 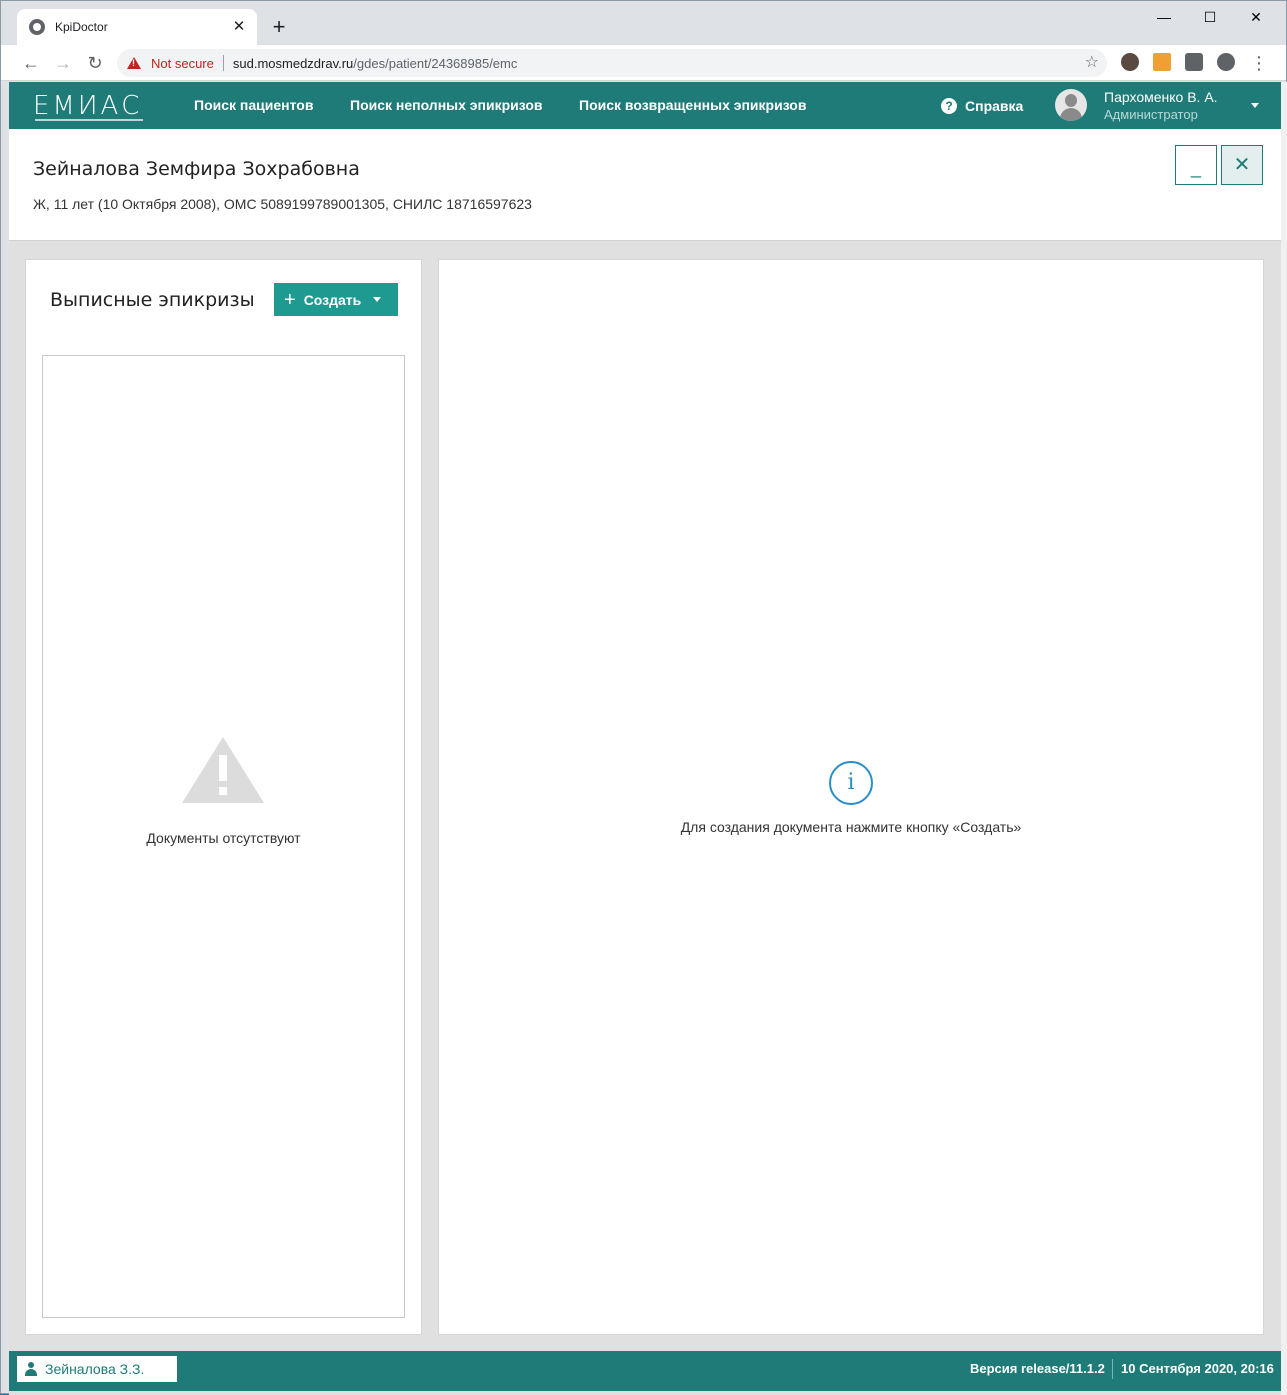 What do you see at coordinates (290, 299) in the screenshot?
I see `plus-icon: +` at bounding box center [290, 299].